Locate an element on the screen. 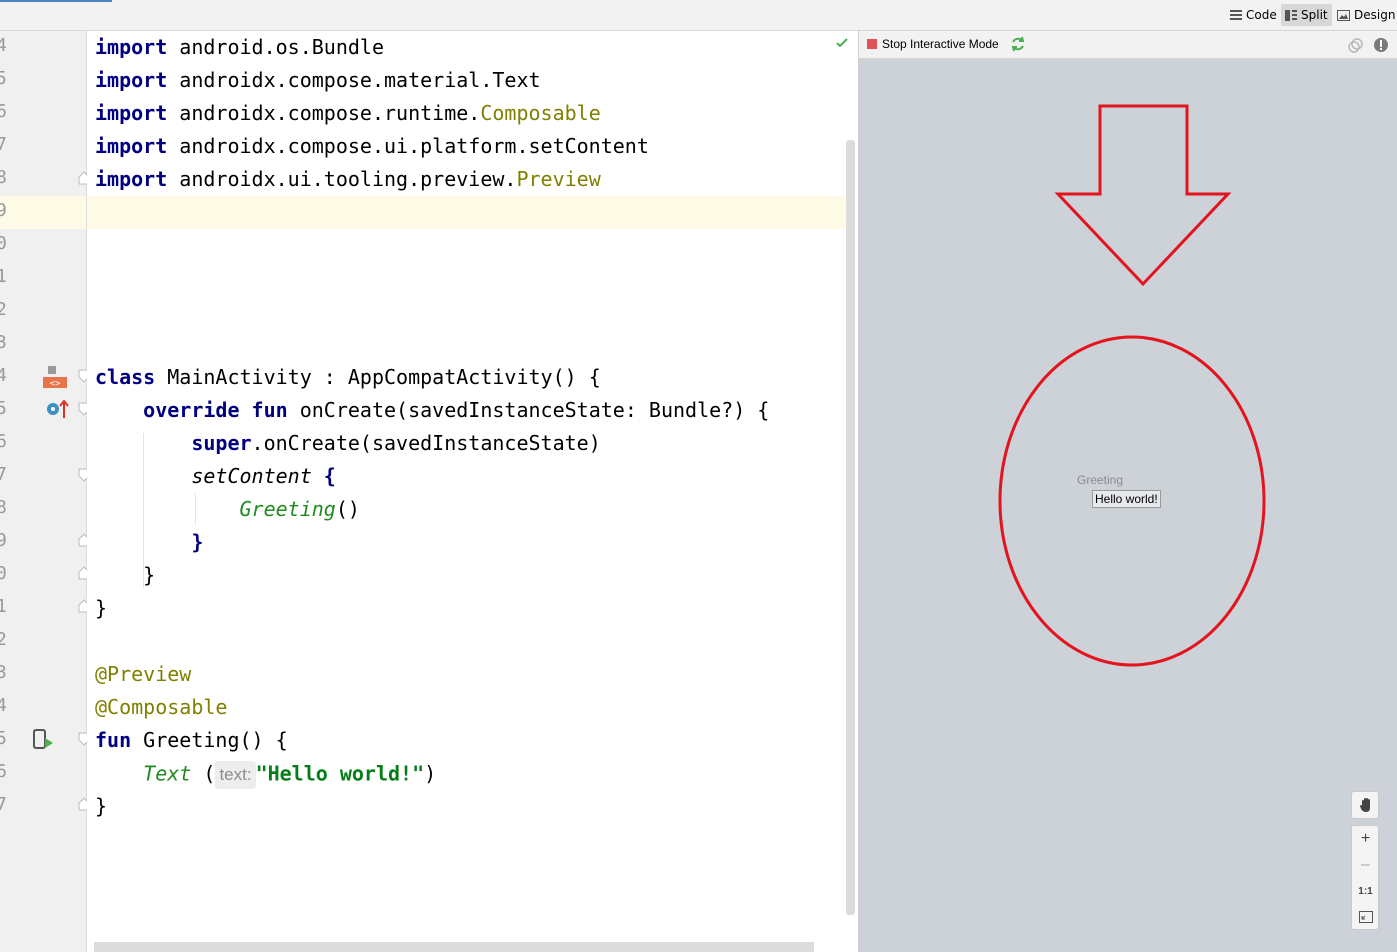 The image size is (1397, 952). code-token: super is located at coordinates (221, 443).